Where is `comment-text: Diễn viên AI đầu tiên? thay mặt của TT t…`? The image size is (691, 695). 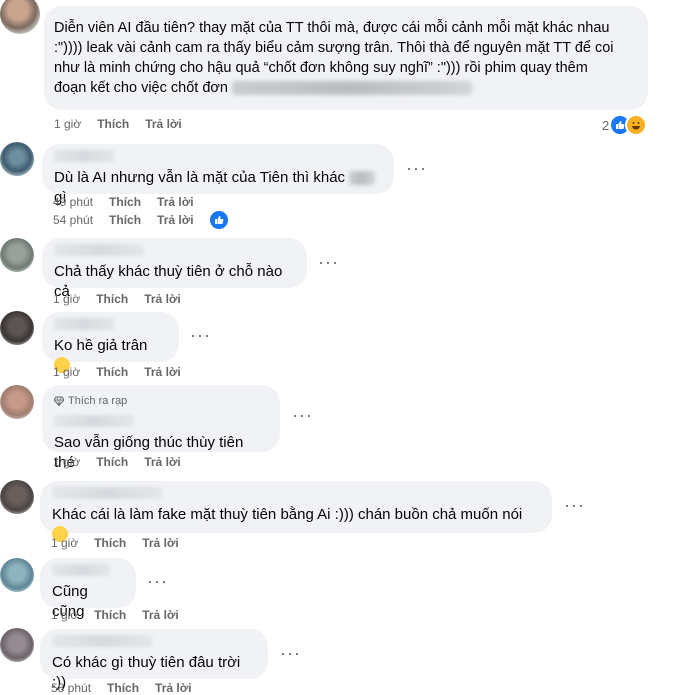
comment-text: Diễn viên AI đầu tiên? thay mặt của TT t… is located at coordinates (334, 58).